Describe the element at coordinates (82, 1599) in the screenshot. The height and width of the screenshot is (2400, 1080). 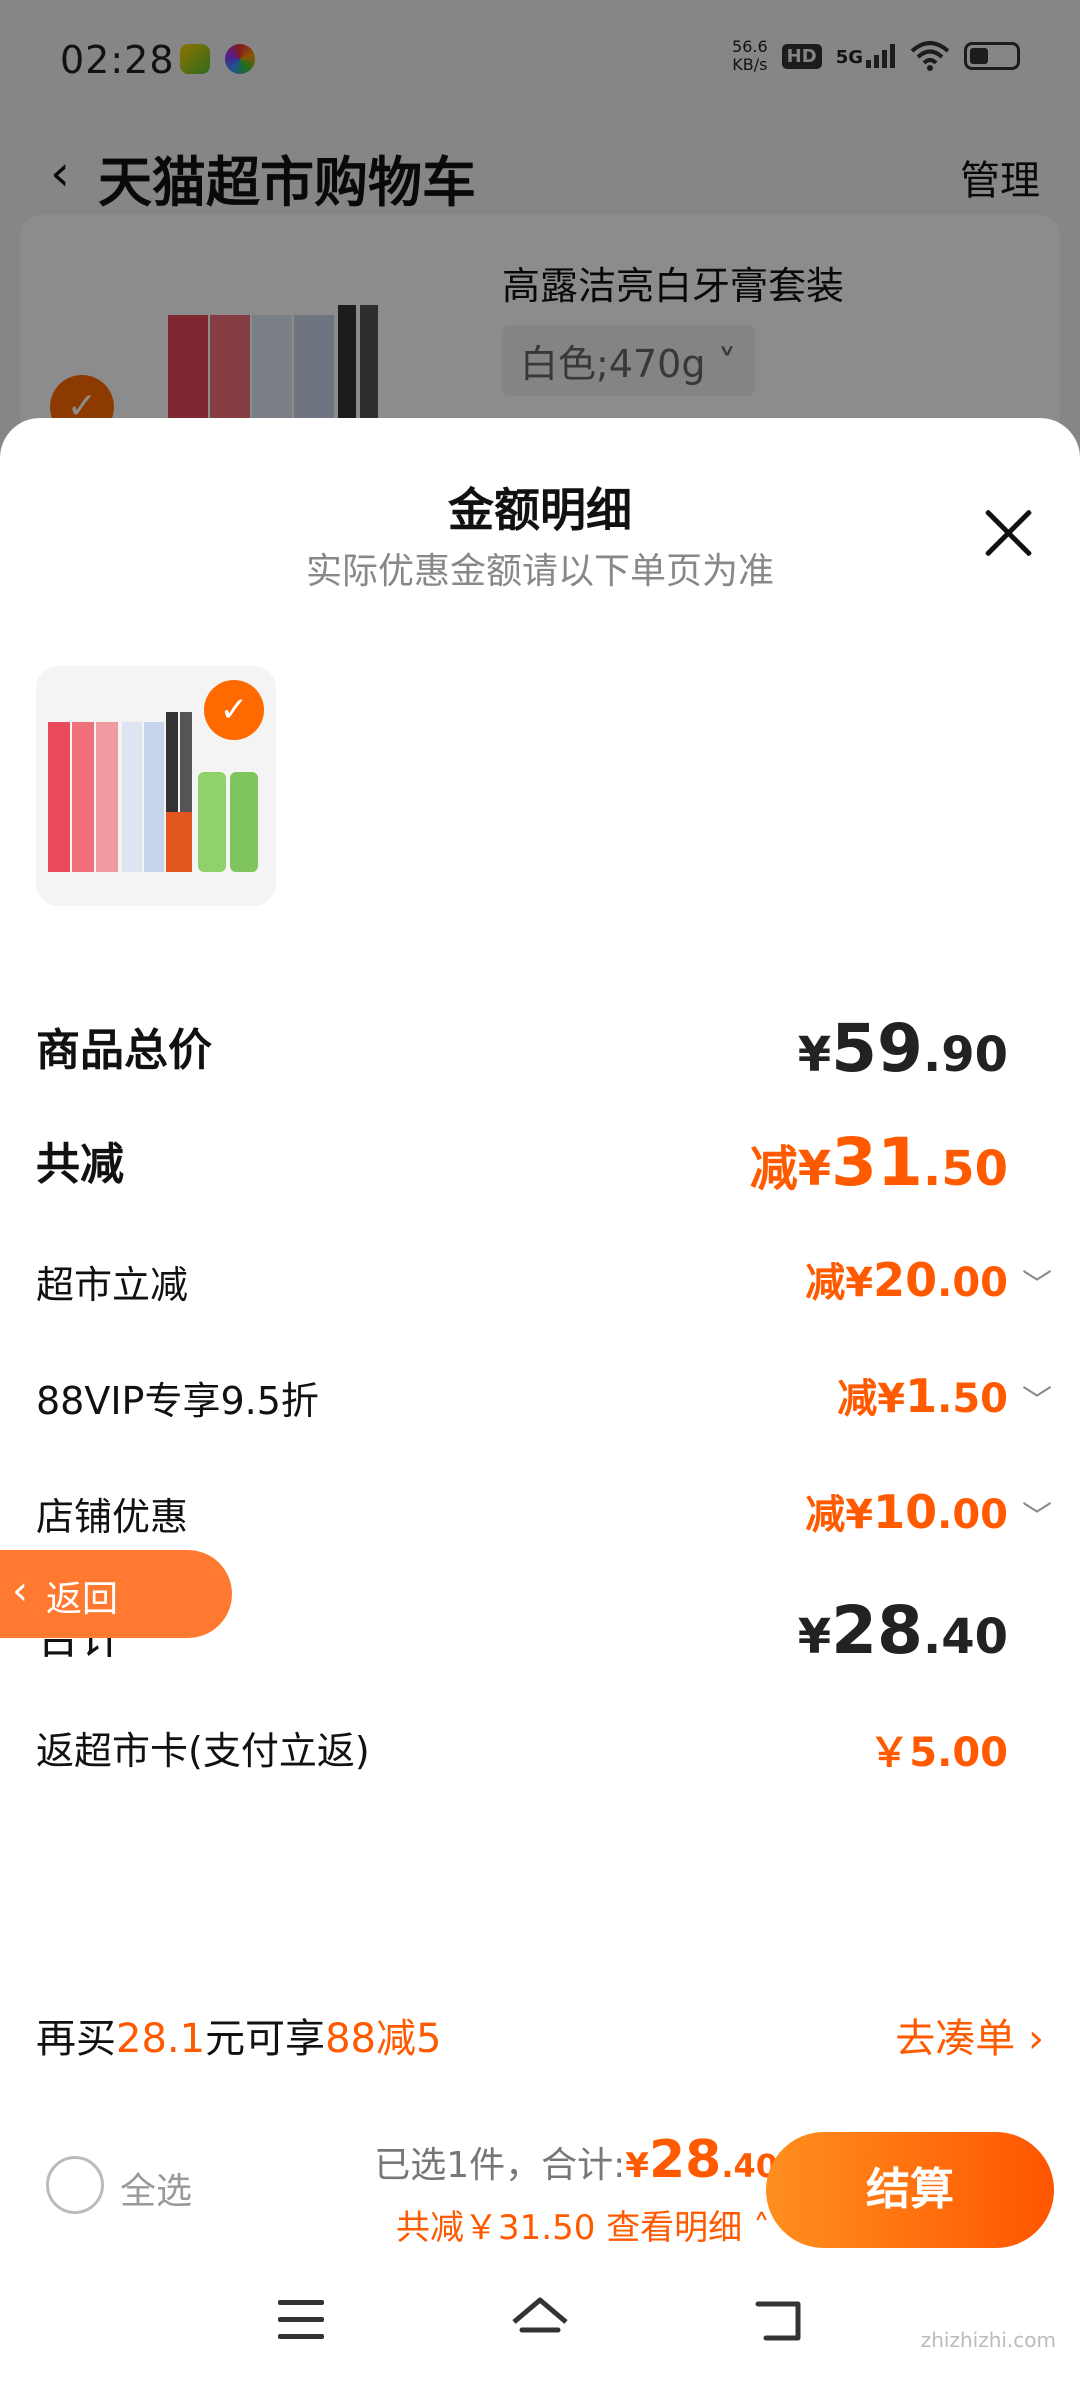
I see `floating-back-label: 返回` at that location.